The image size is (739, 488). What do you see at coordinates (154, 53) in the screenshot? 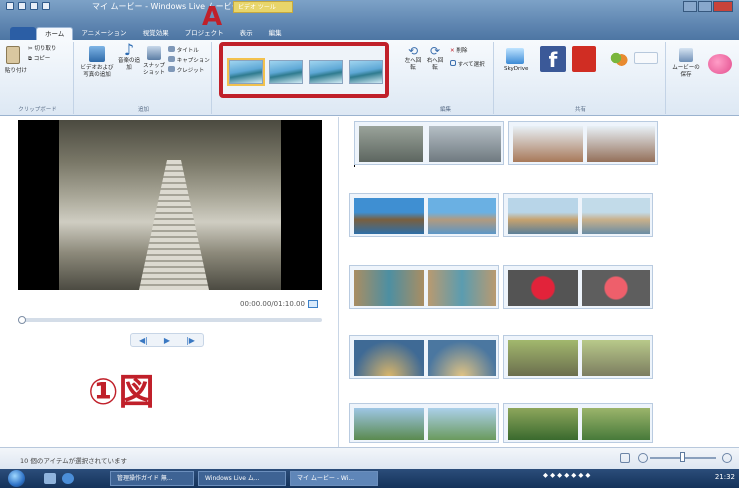
I see `camera-icon` at bounding box center [154, 53].